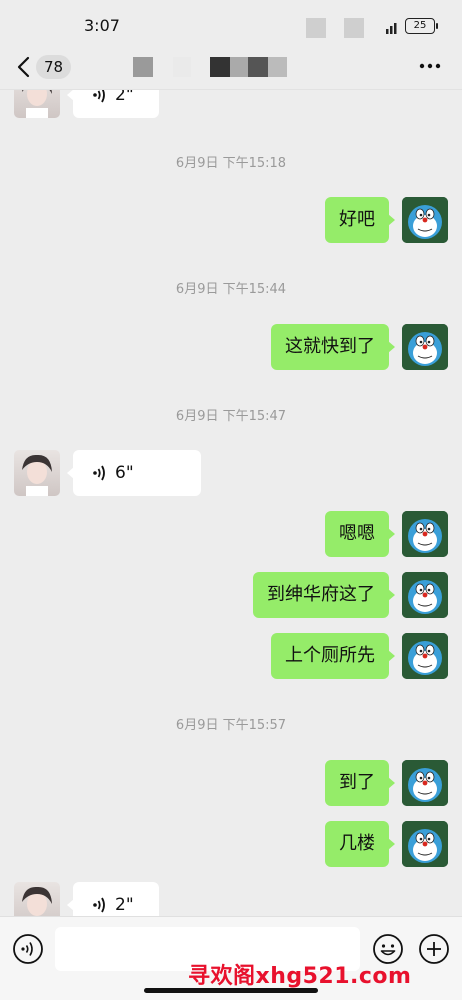 The height and width of the screenshot is (1000, 462). Describe the element at coordinates (231, 289) in the screenshot. I see `message-timestamp: 6月9日 下午15:44` at that location.